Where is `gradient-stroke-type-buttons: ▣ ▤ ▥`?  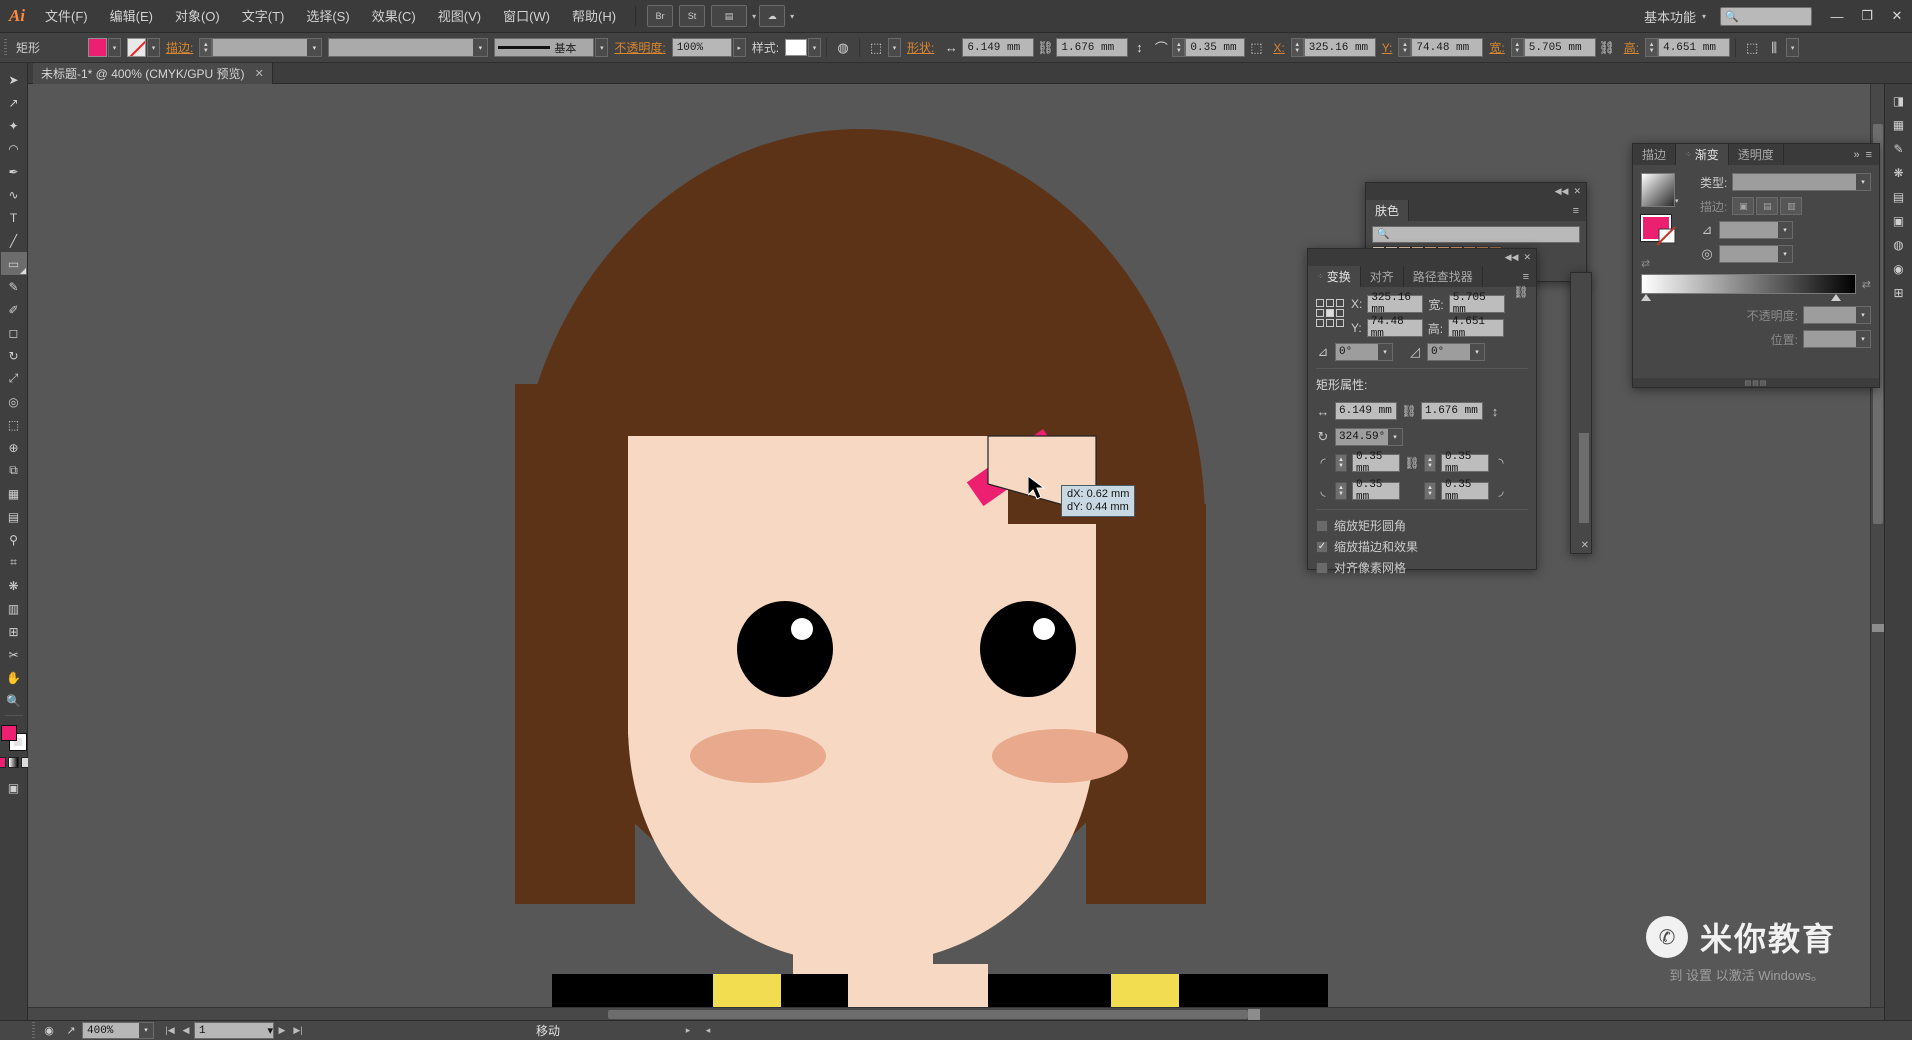 gradient-stroke-type-buttons: ▣ ▤ ▥ is located at coordinates (1767, 206).